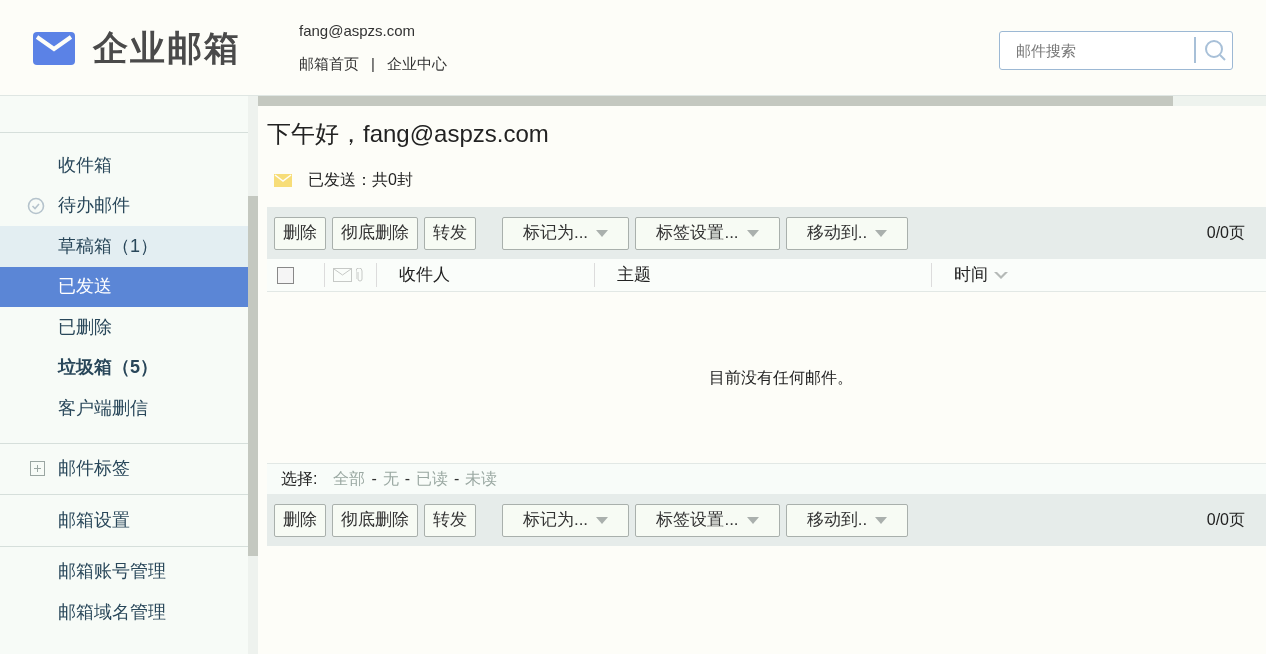 The width and height of the screenshot is (1266, 654). I want to click on column-header: 收件人, so click(496, 275).